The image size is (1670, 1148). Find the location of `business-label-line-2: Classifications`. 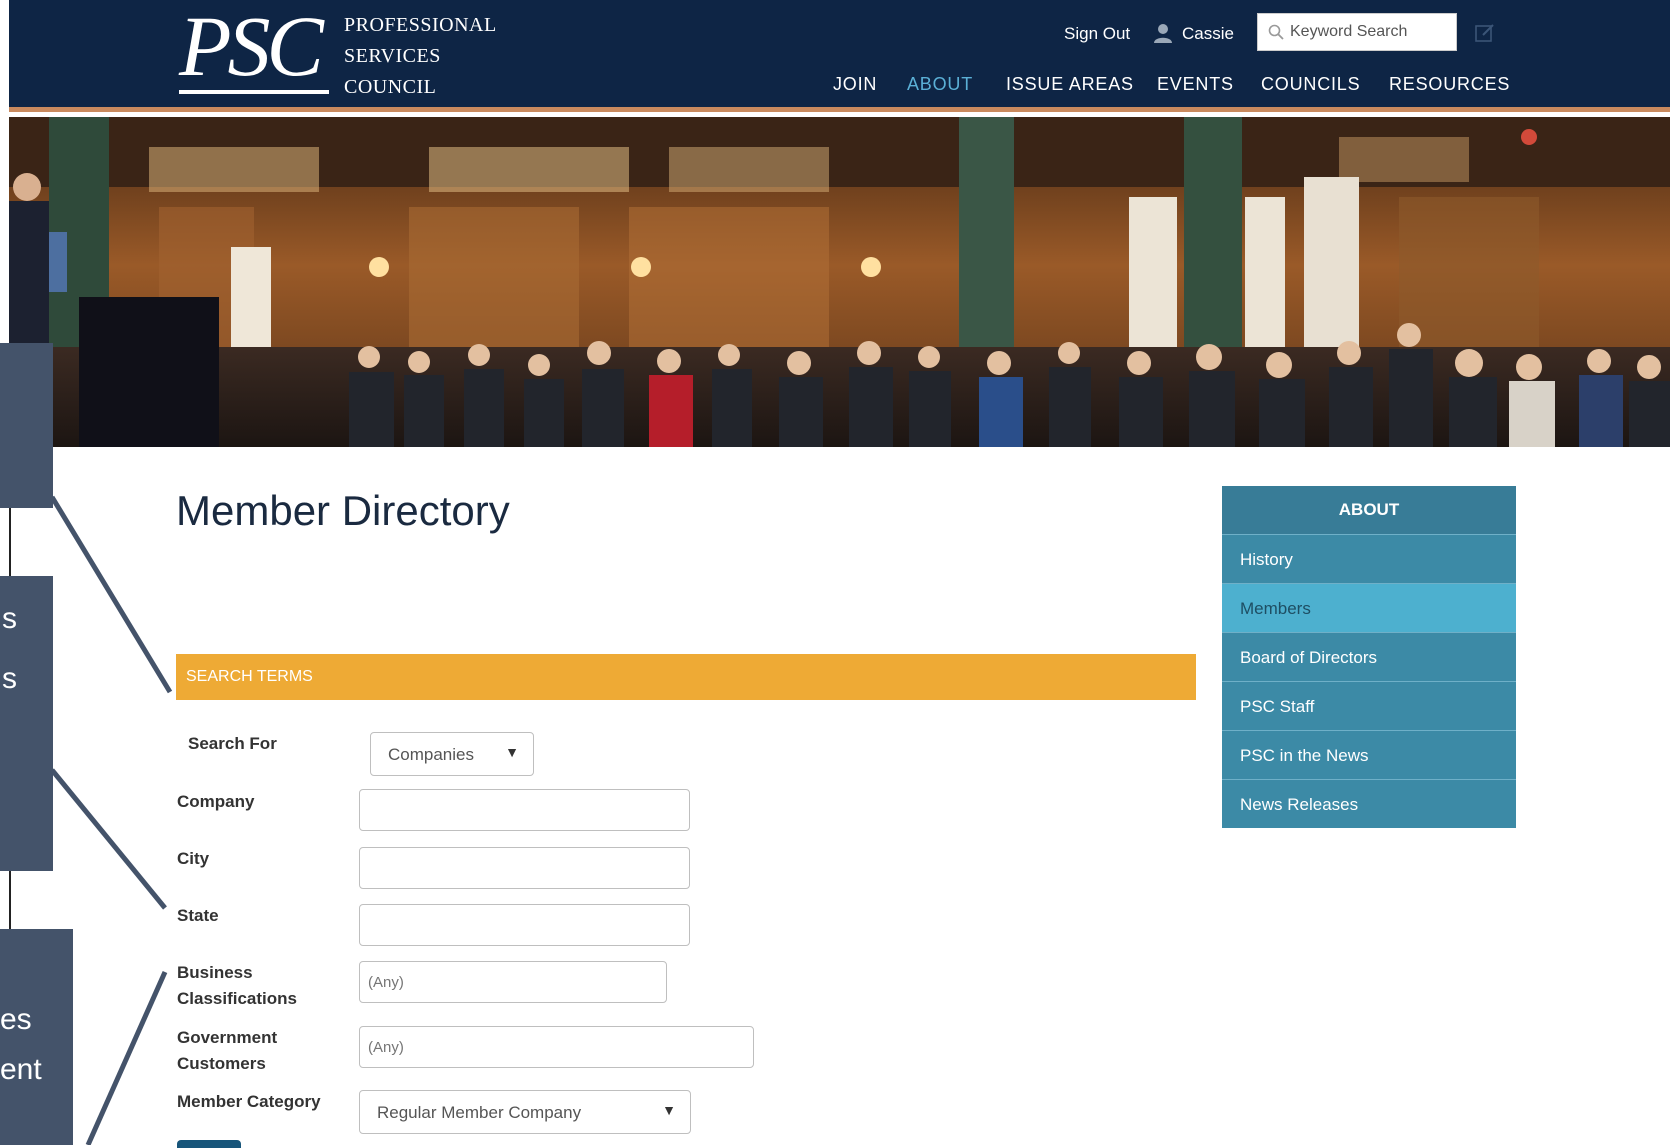

business-label-line-2: Classifications is located at coordinates (237, 998).